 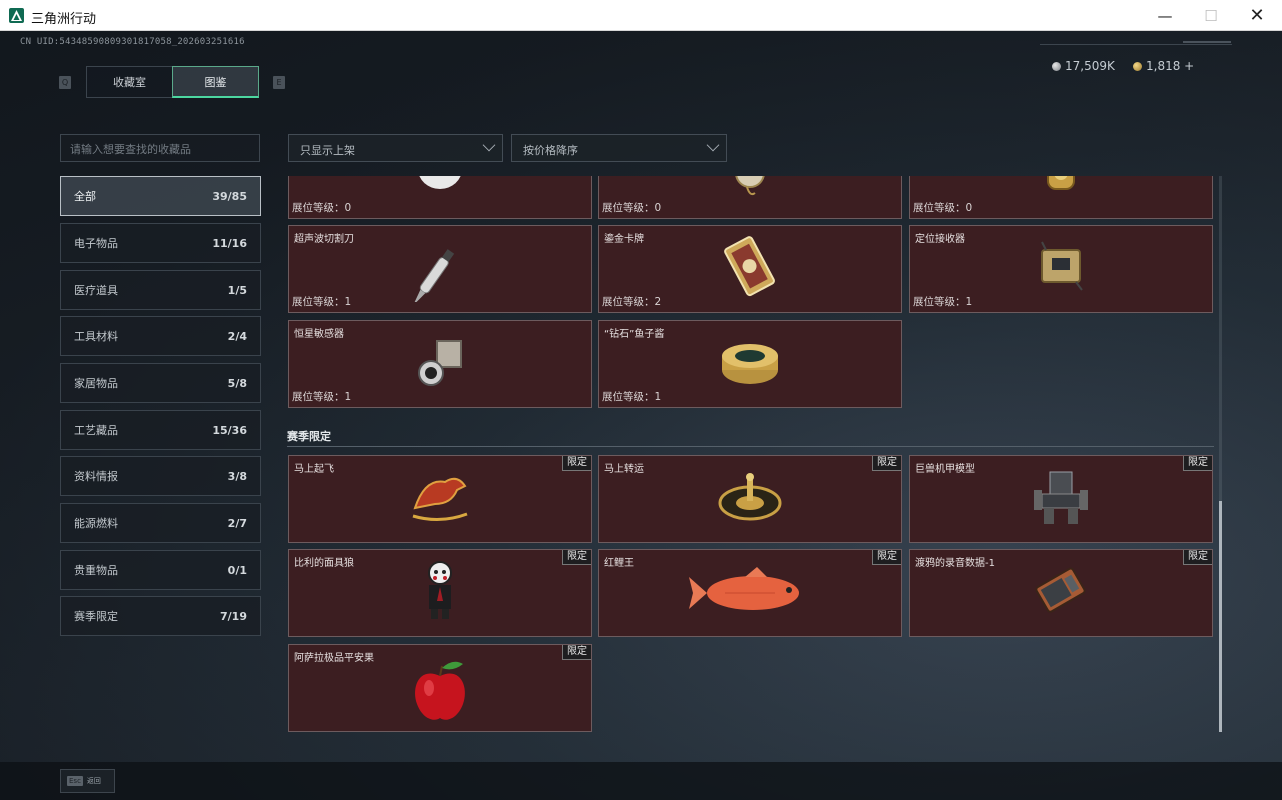 I want to click on category-home: 家居物品 5/8, so click(x=160, y=383).